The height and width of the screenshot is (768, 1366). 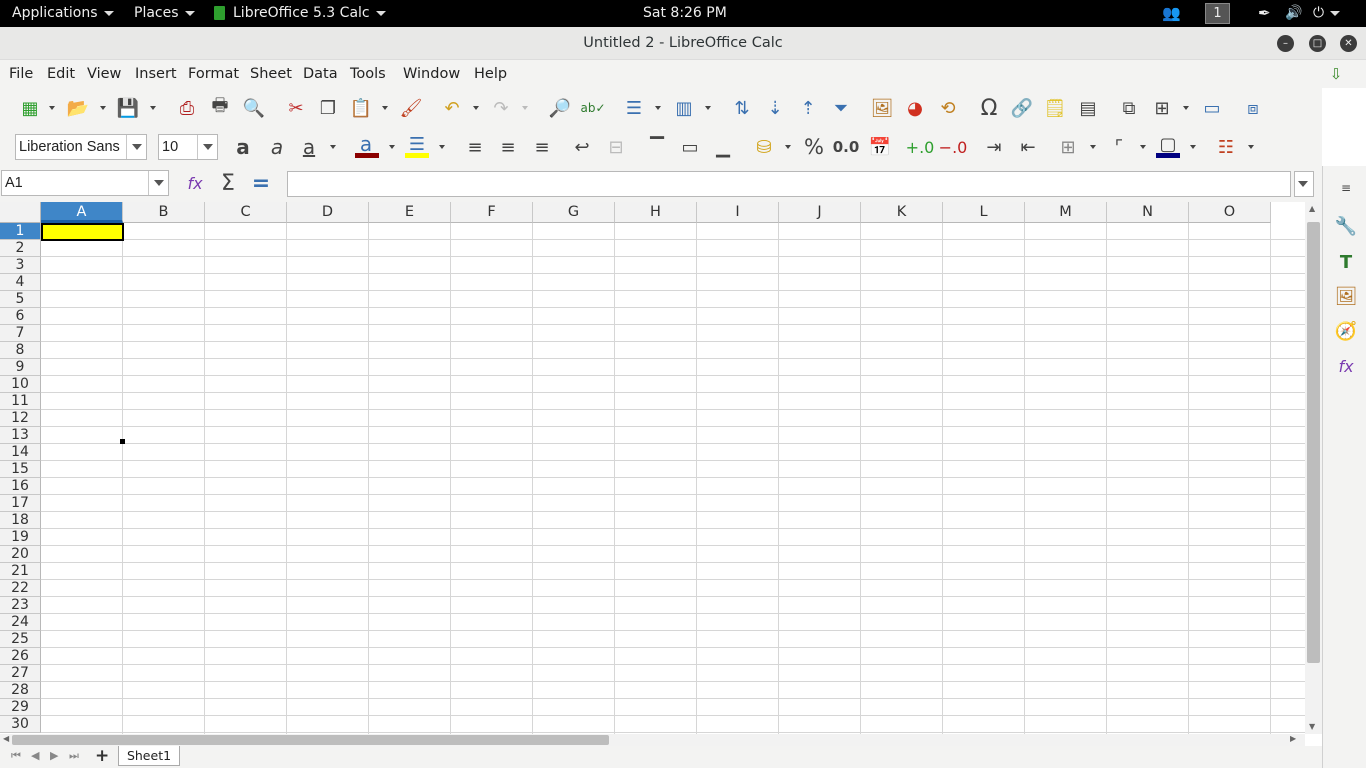 What do you see at coordinates (20, 588) in the screenshot?
I see `row-header-22: 22` at bounding box center [20, 588].